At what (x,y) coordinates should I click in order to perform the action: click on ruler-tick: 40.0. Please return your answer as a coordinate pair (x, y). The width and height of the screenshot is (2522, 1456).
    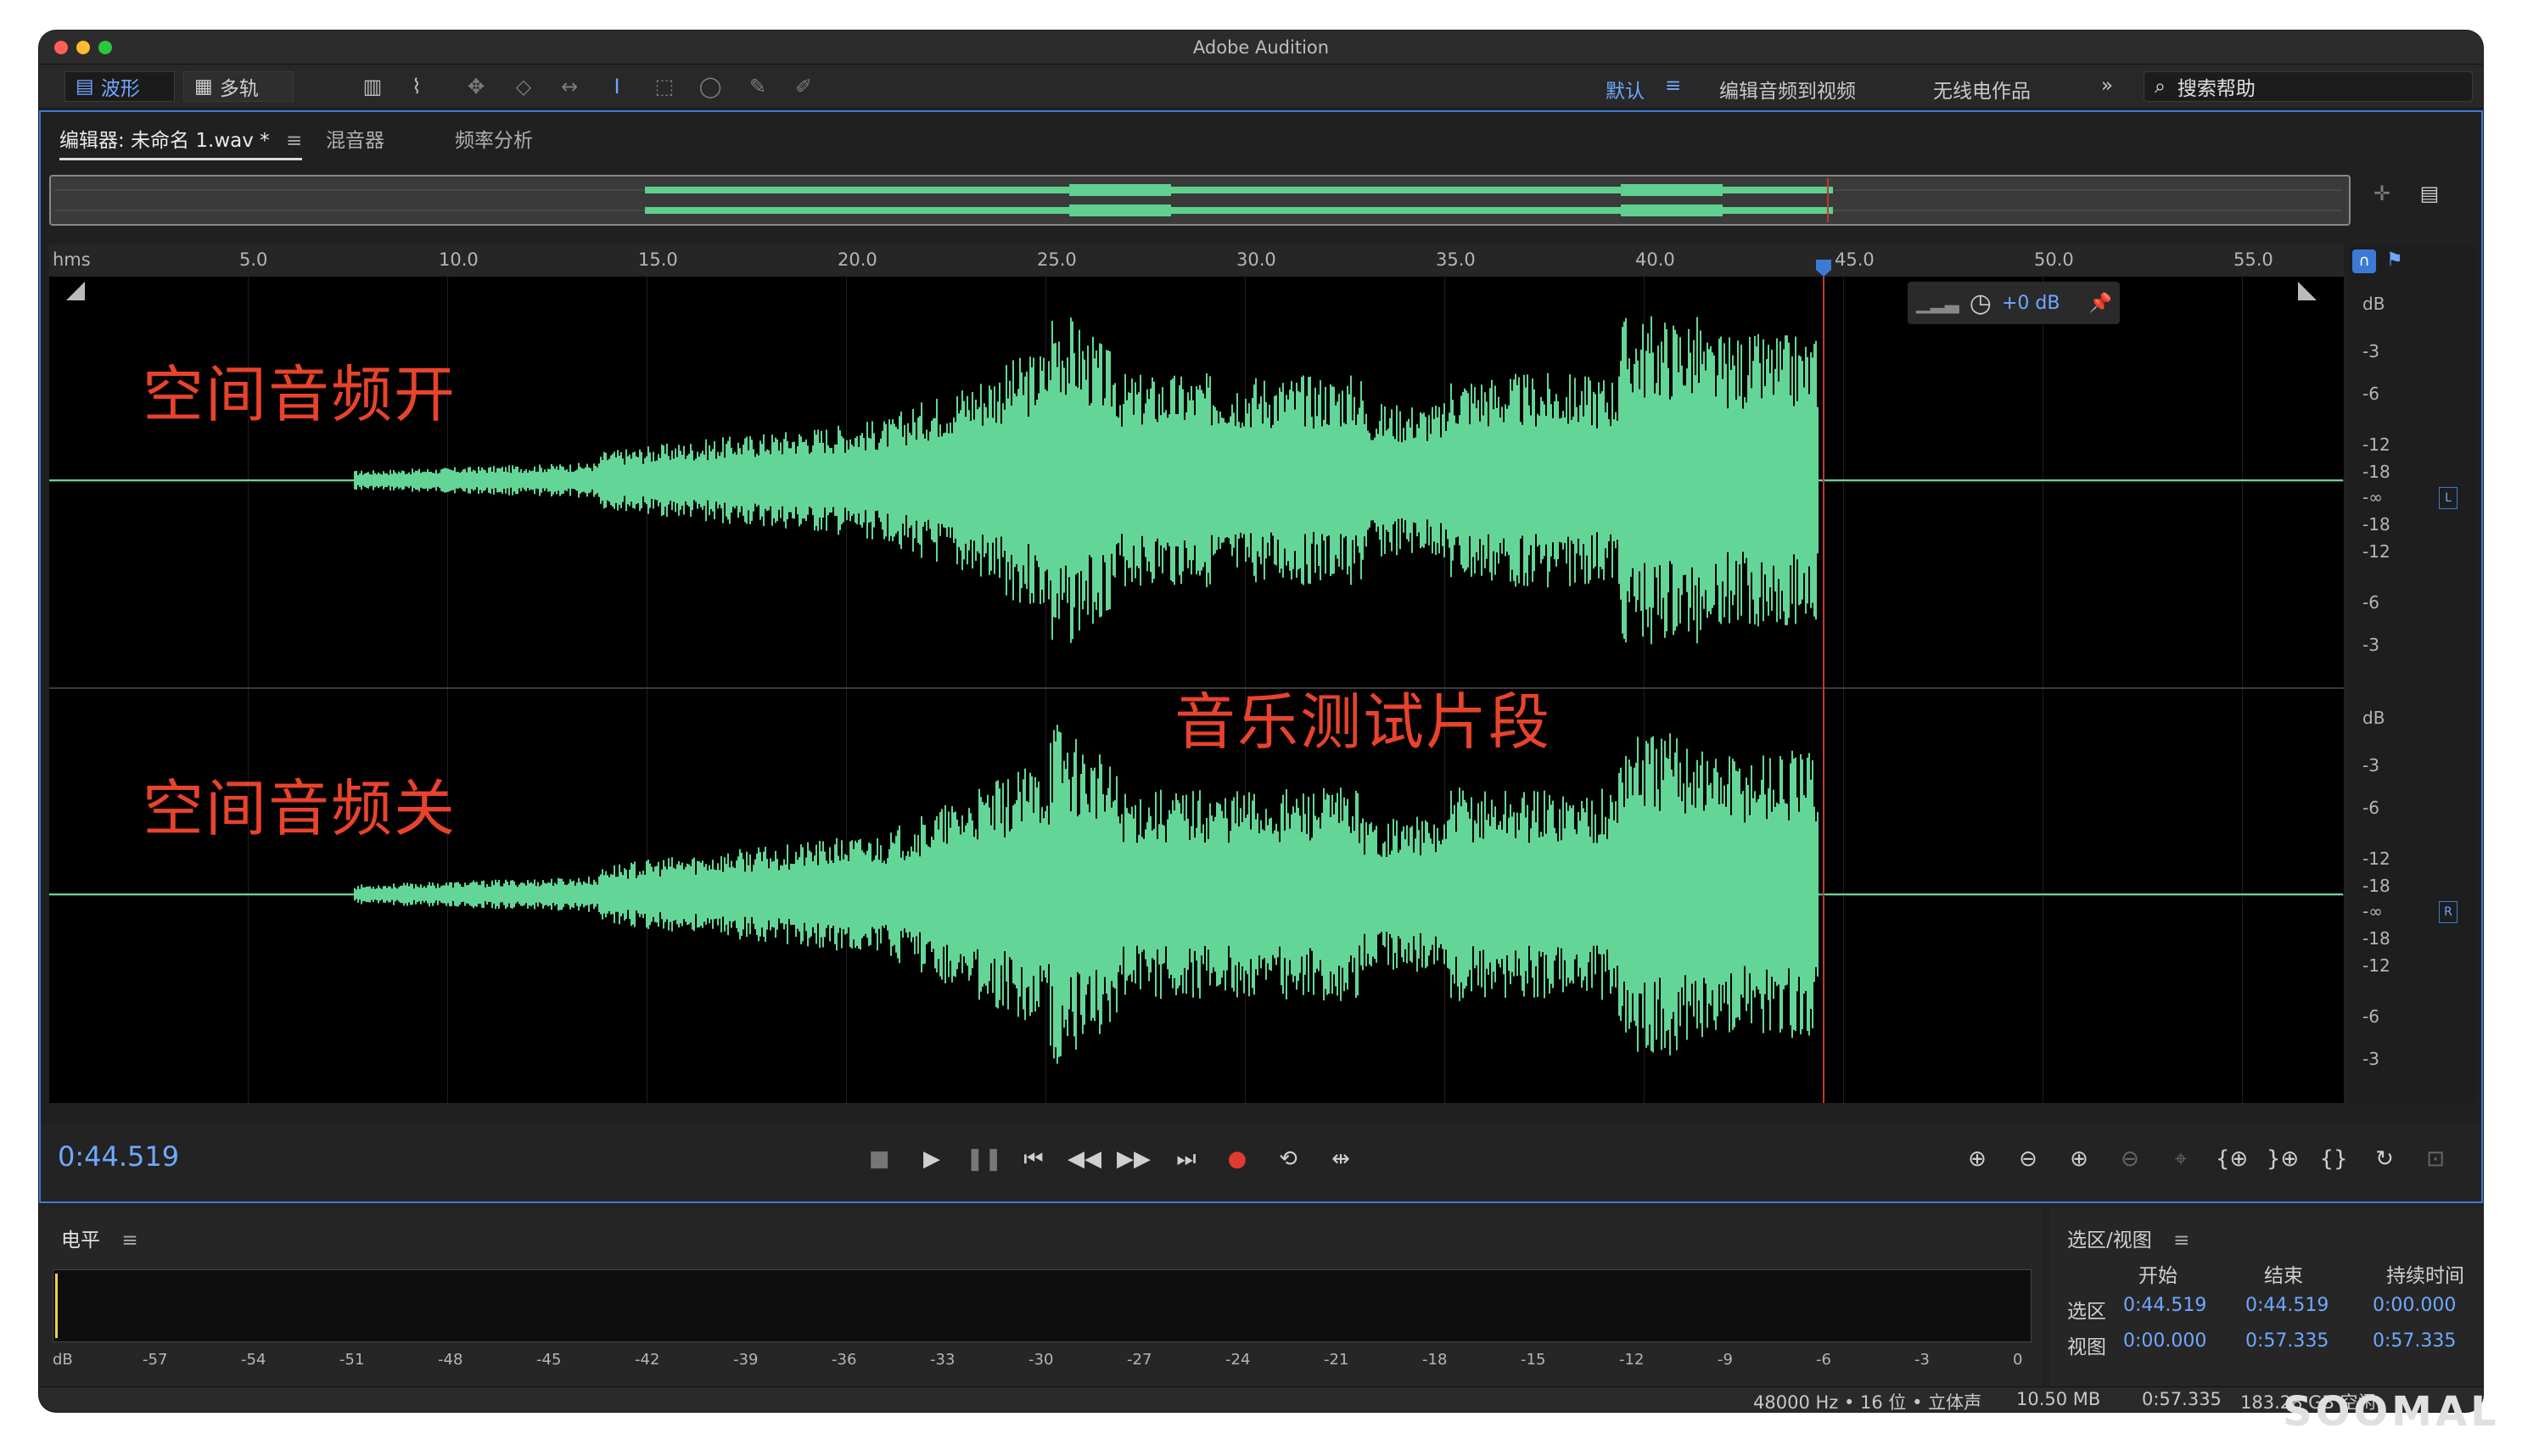
    Looking at the image, I should click on (1655, 259).